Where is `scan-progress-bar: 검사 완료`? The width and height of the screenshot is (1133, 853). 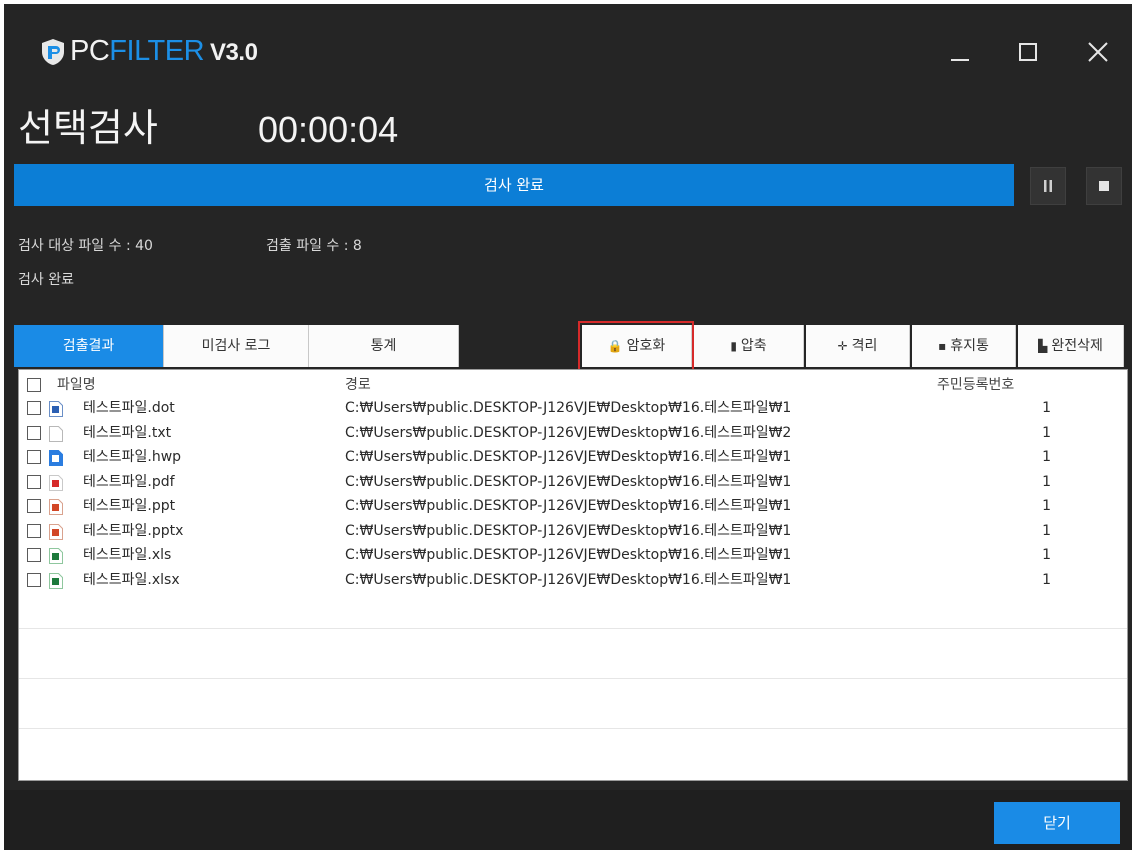 scan-progress-bar: 검사 완료 is located at coordinates (514, 185).